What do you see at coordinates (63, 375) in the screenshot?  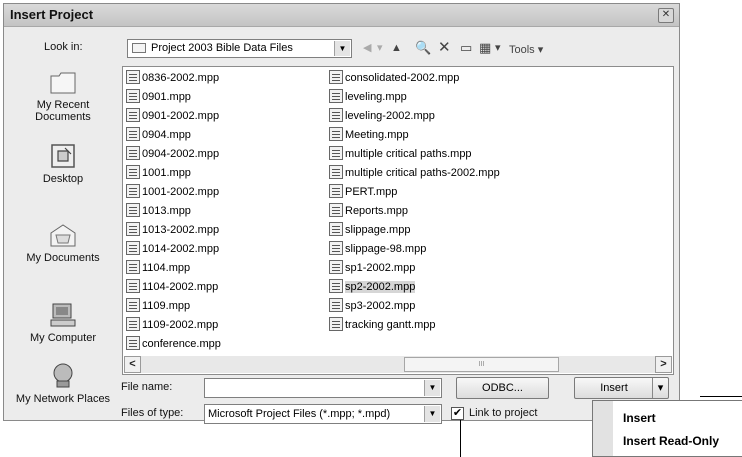 I see `network-places-icon` at bounding box center [63, 375].